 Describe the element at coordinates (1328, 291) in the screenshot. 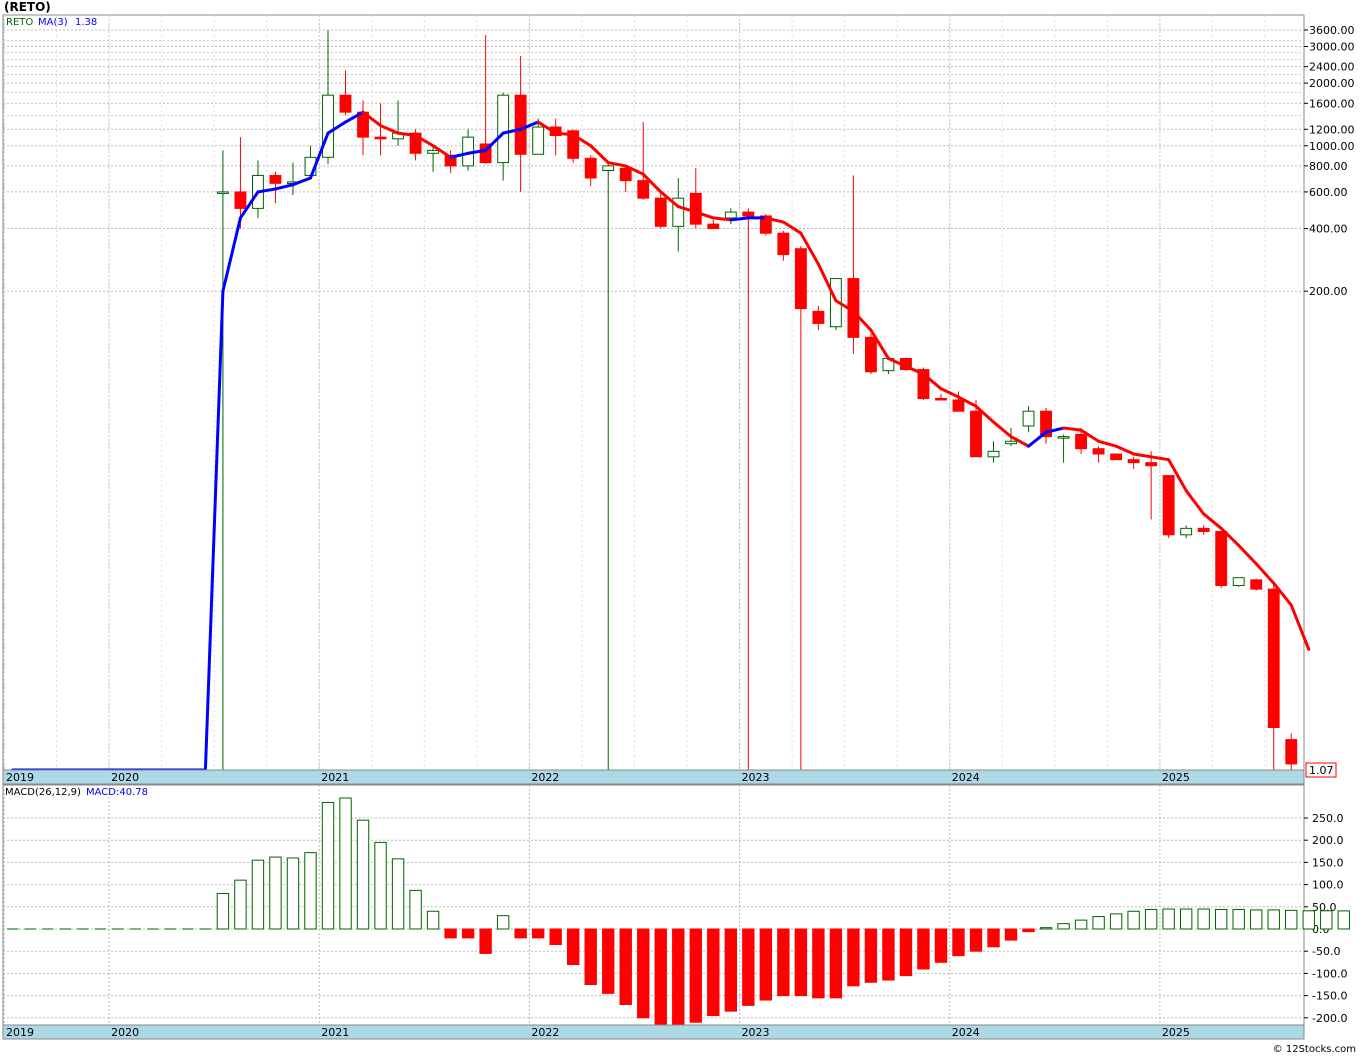

I see `price-tick-label: 200.00` at that location.